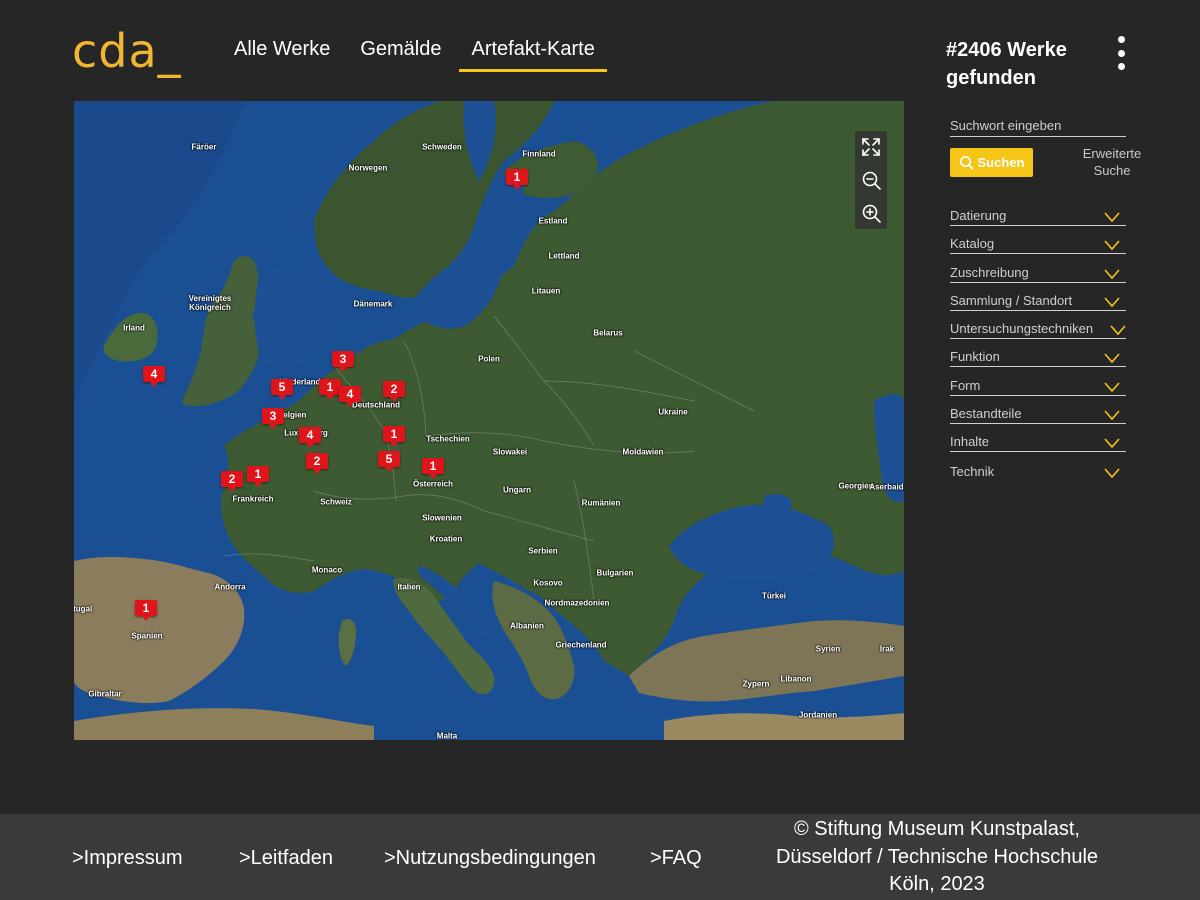  I want to click on map-label: Ukraine, so click(673, 412).